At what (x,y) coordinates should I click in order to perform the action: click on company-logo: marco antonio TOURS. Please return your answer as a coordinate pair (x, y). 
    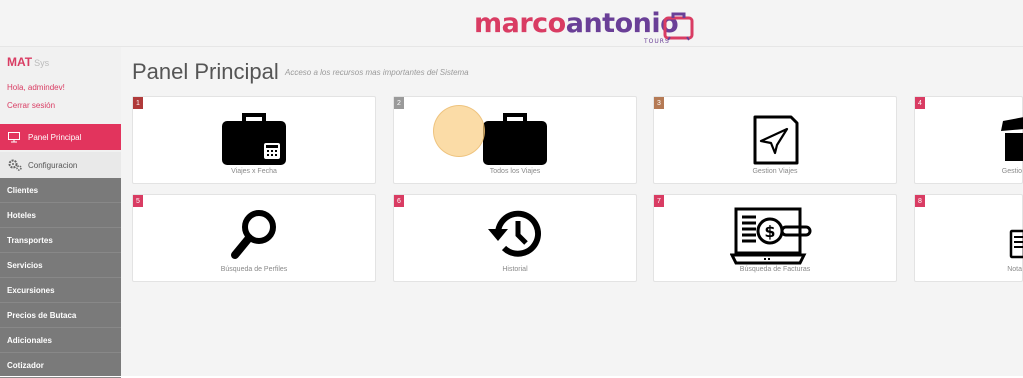
    Looking at the image, I should click on (584, 26).